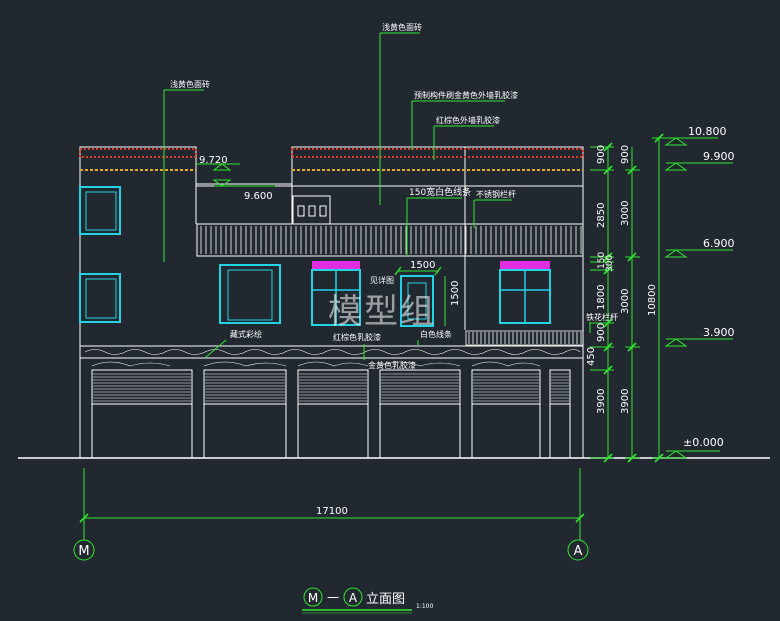 The image size is (780, 621). I want to click on iron-railing, so click(524, 338).